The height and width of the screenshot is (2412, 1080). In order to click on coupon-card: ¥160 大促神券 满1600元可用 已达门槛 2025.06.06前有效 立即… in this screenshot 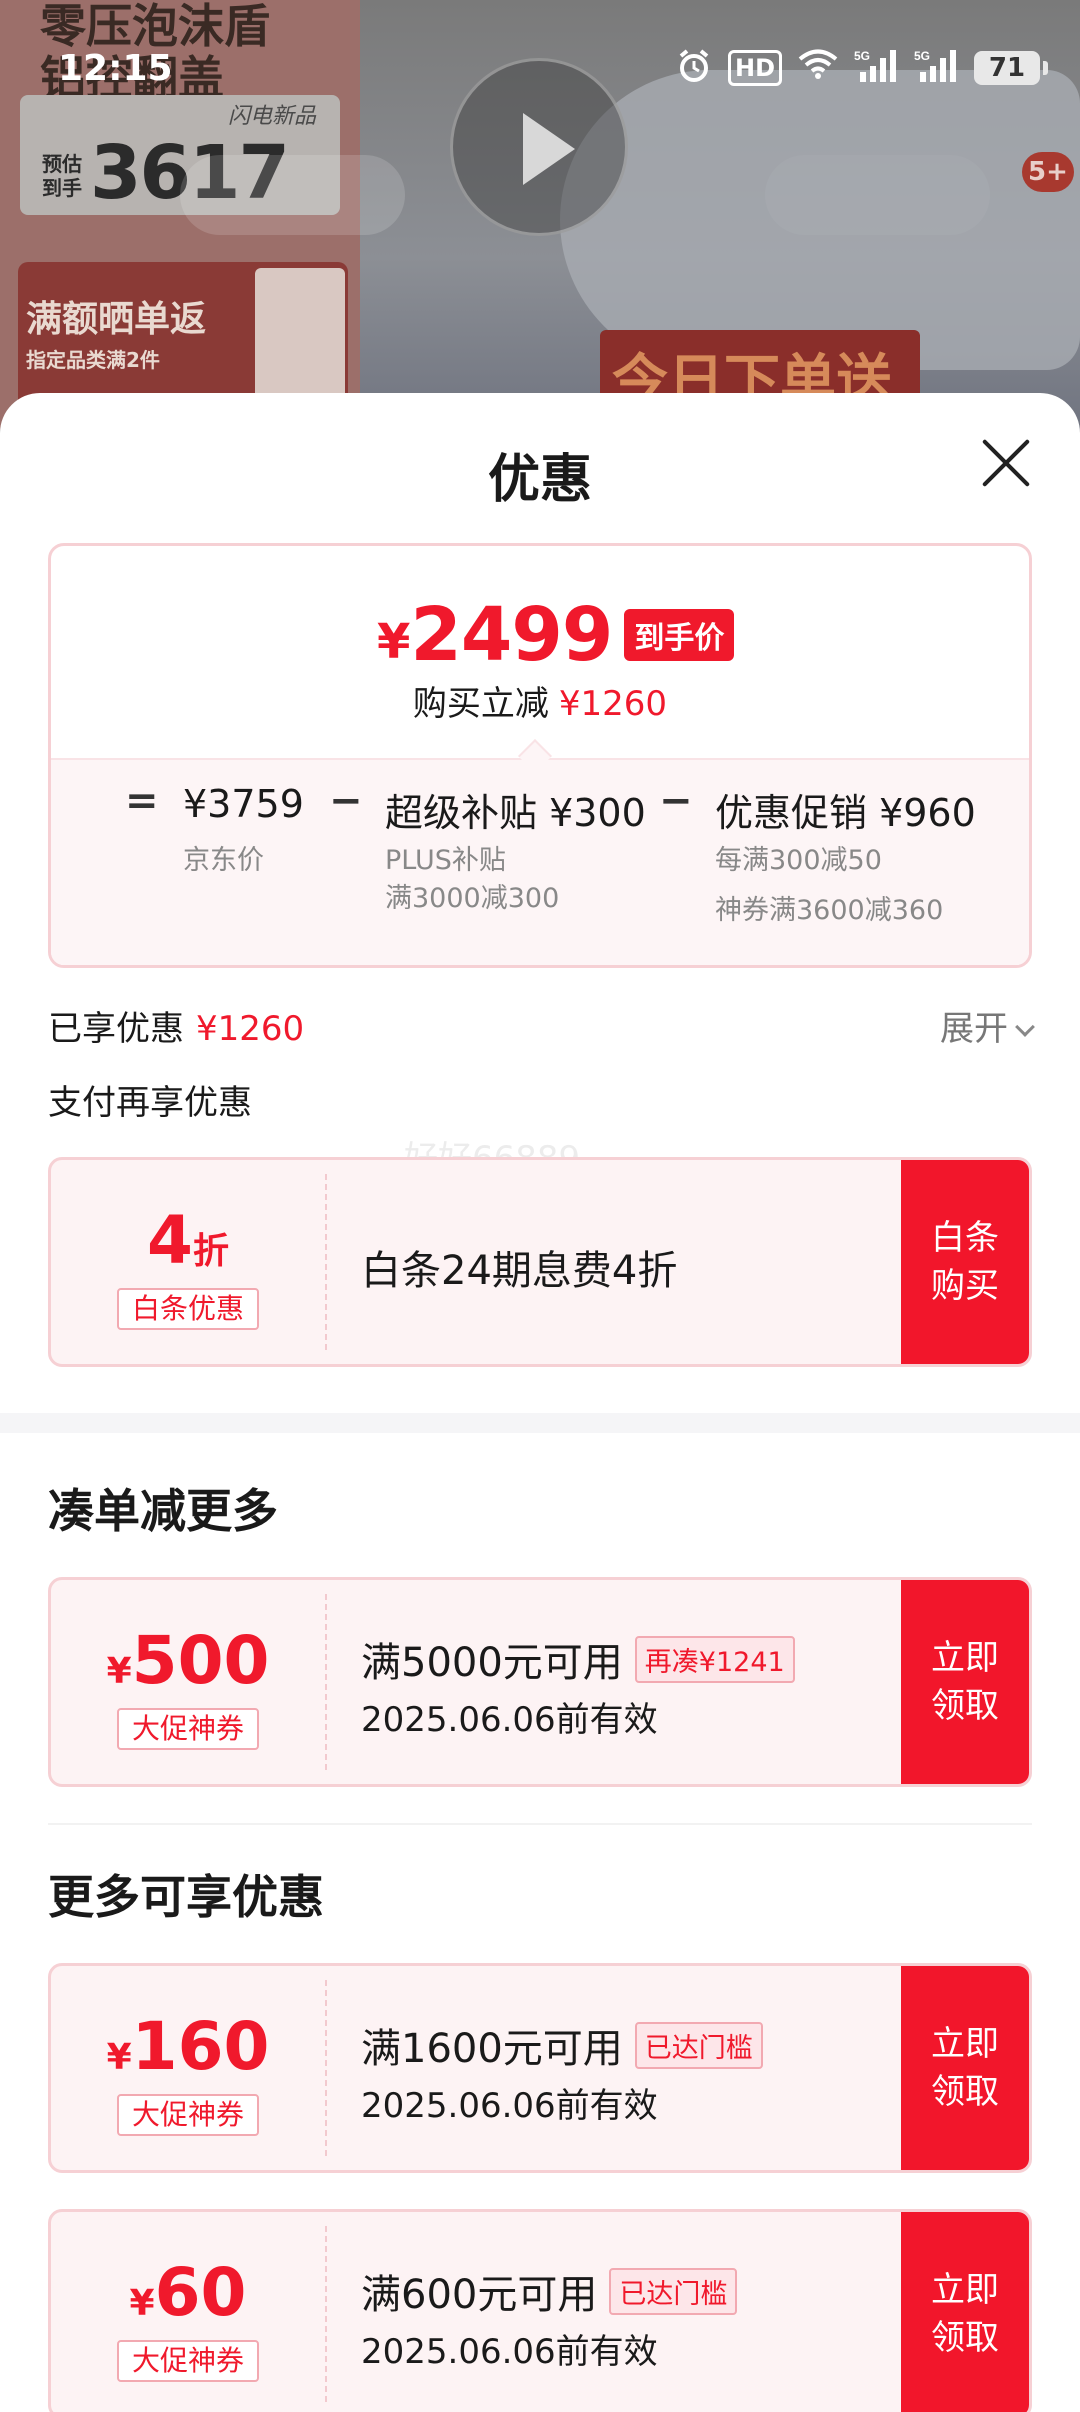, I will do `click(540, 2068)`.